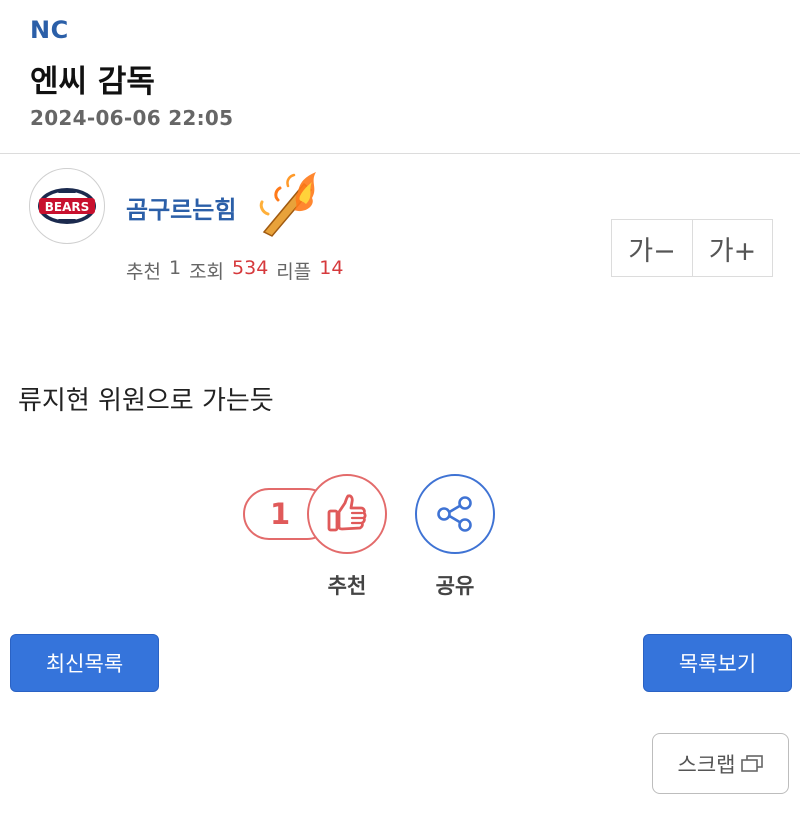 This screenshot has width=800, height=821. What do you see at coordinates (49, 30) in the screenshot?
I see `post-category: NC` at bounding box center [49, 30].